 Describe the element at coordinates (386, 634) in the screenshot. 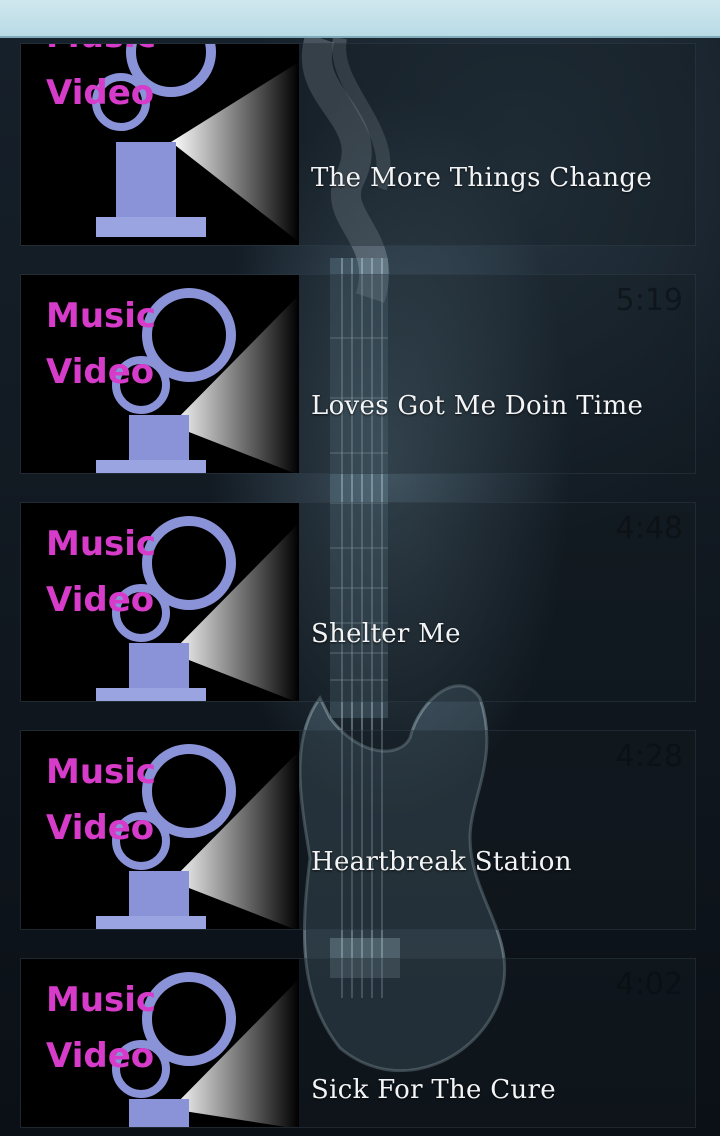

I see `video-title: Shelter Me` at that location.